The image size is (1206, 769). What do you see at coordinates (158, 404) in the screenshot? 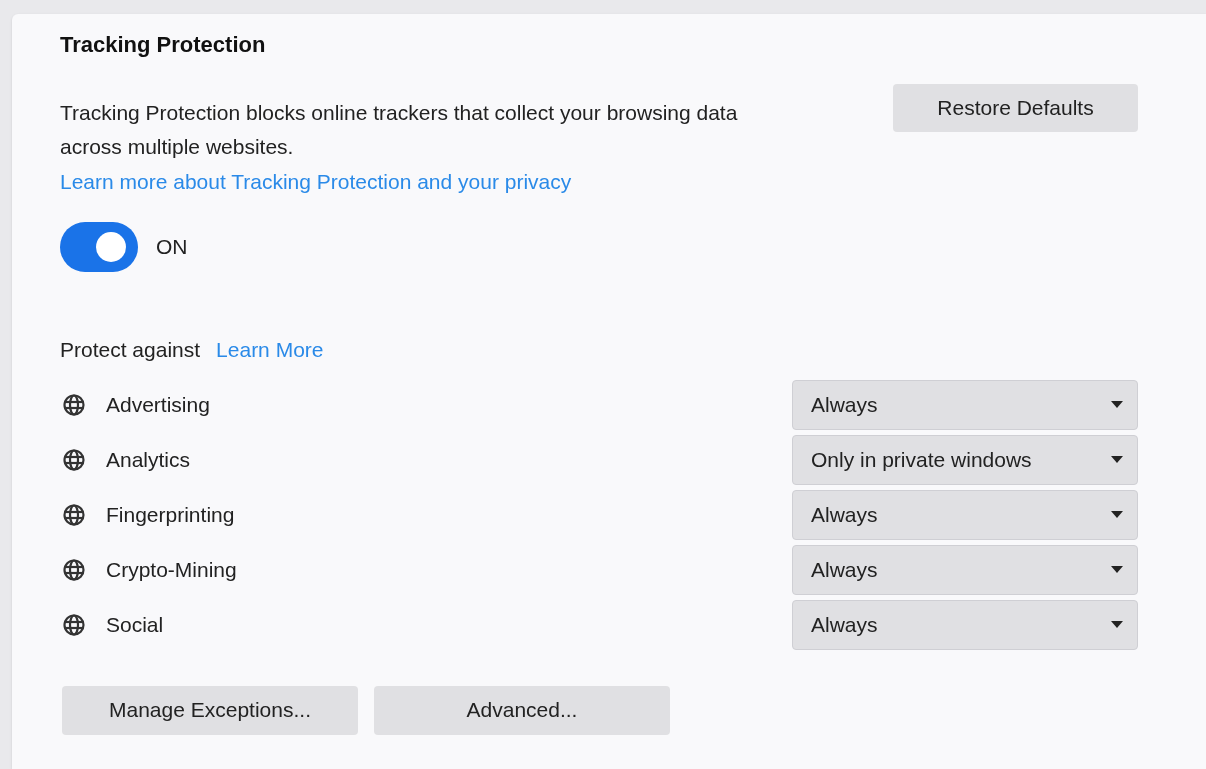
I see `tracker-label: Advertising` at bounding box center [158, 404].